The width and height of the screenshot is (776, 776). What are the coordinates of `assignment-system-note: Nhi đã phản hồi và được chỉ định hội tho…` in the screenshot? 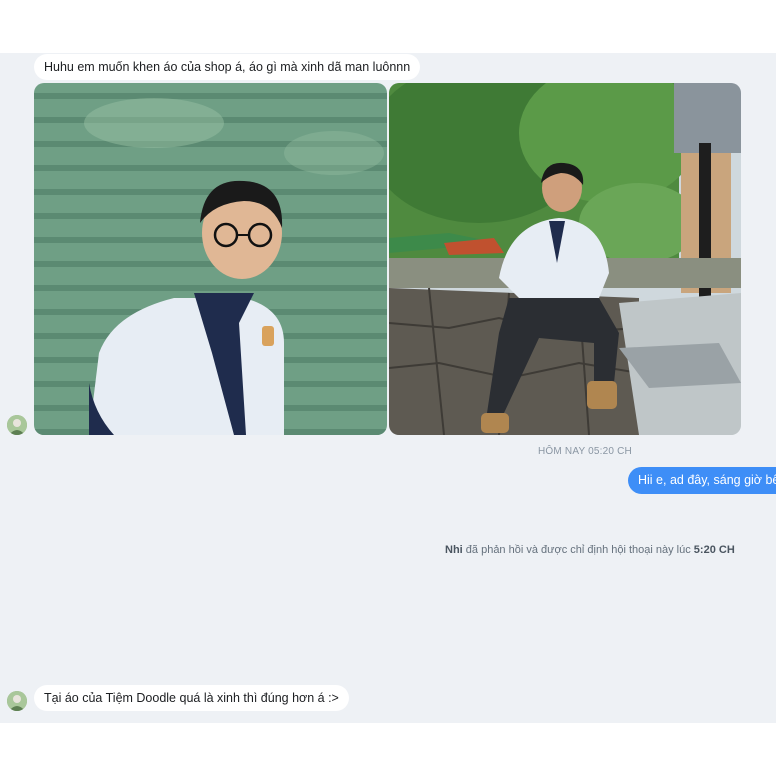 It's located at (590, 550).